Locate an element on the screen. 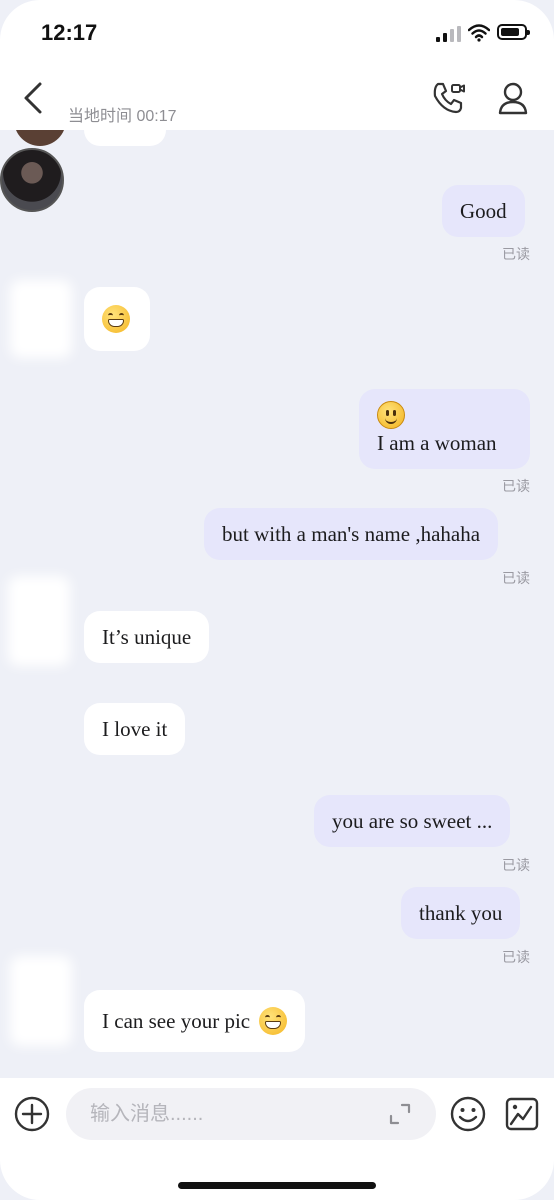  message-text: thank you is located at coordinates (461, 913).